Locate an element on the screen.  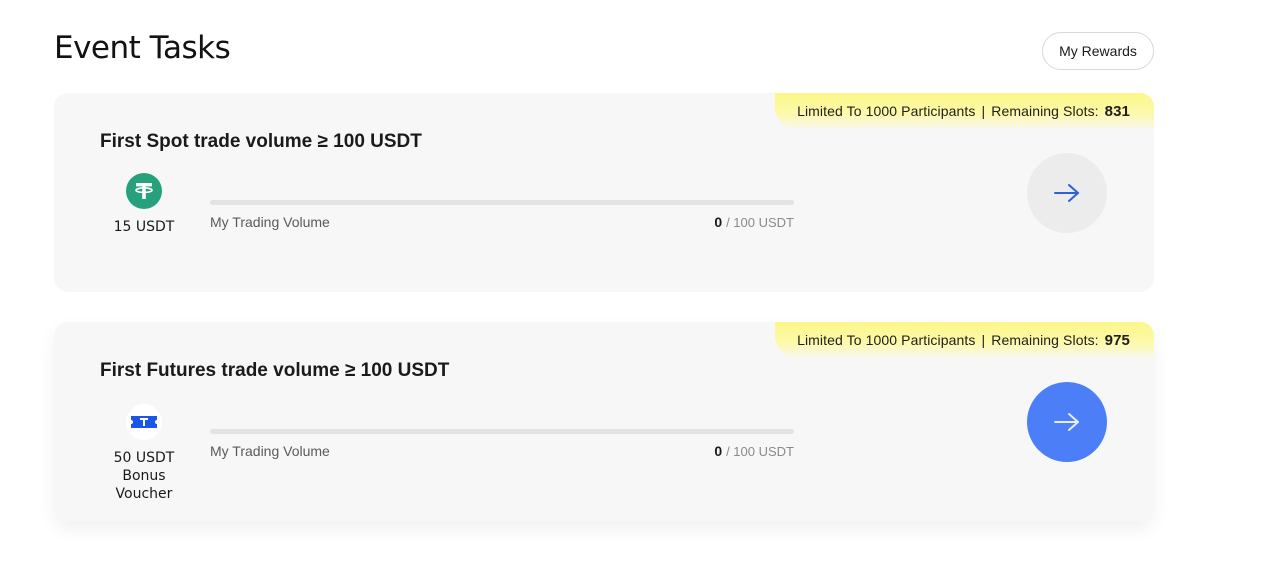
reward-line: 50 USDT is located at coordinates (144, 458).